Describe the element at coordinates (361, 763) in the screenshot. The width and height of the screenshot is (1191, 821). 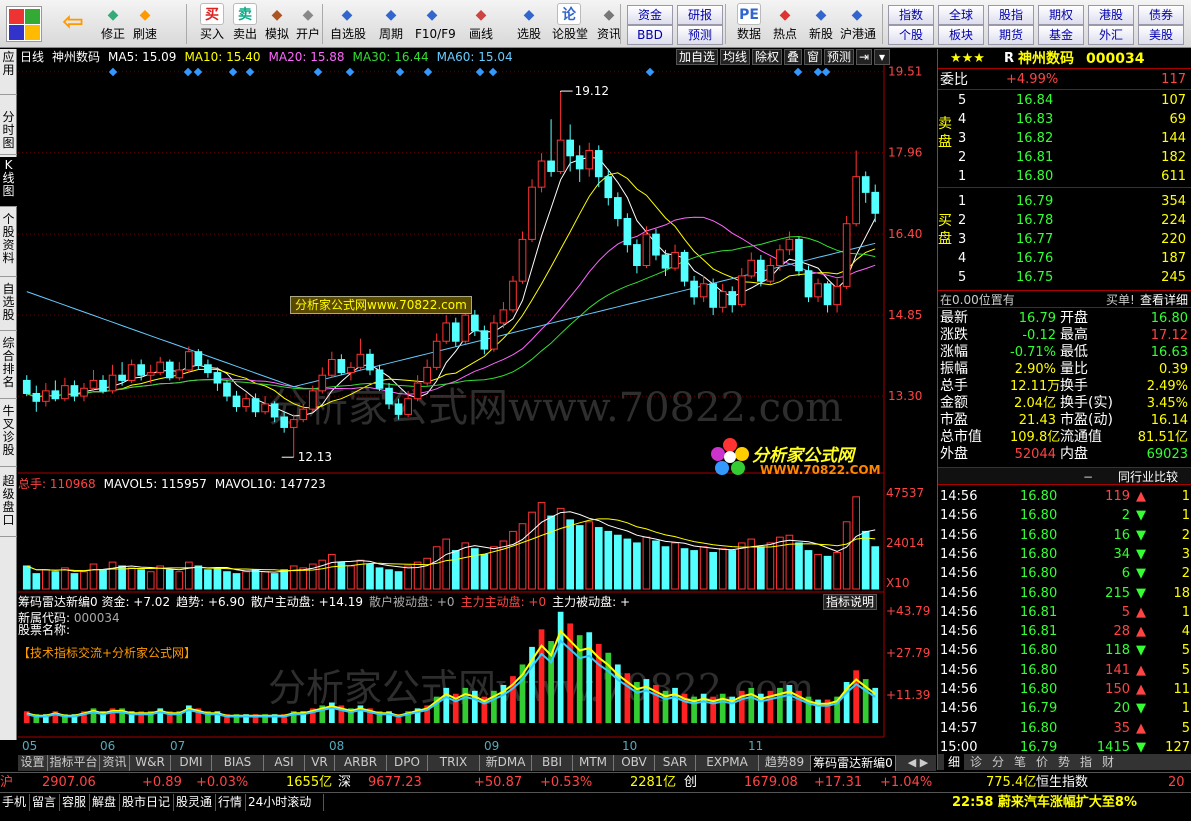
I see `indicator-tab-8: ARBR` at that location.